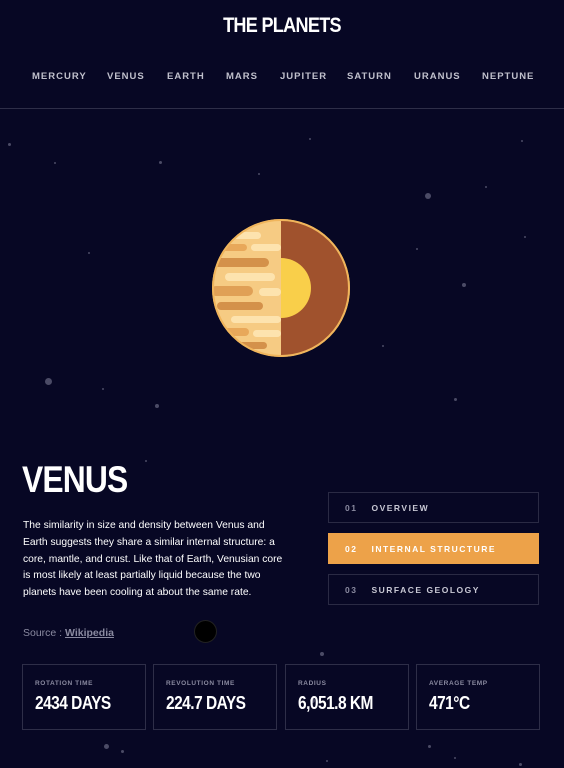  Describe the element at coordinates (312, 683) in the screenshot. I see `stat-label: RADIUS` at that location.